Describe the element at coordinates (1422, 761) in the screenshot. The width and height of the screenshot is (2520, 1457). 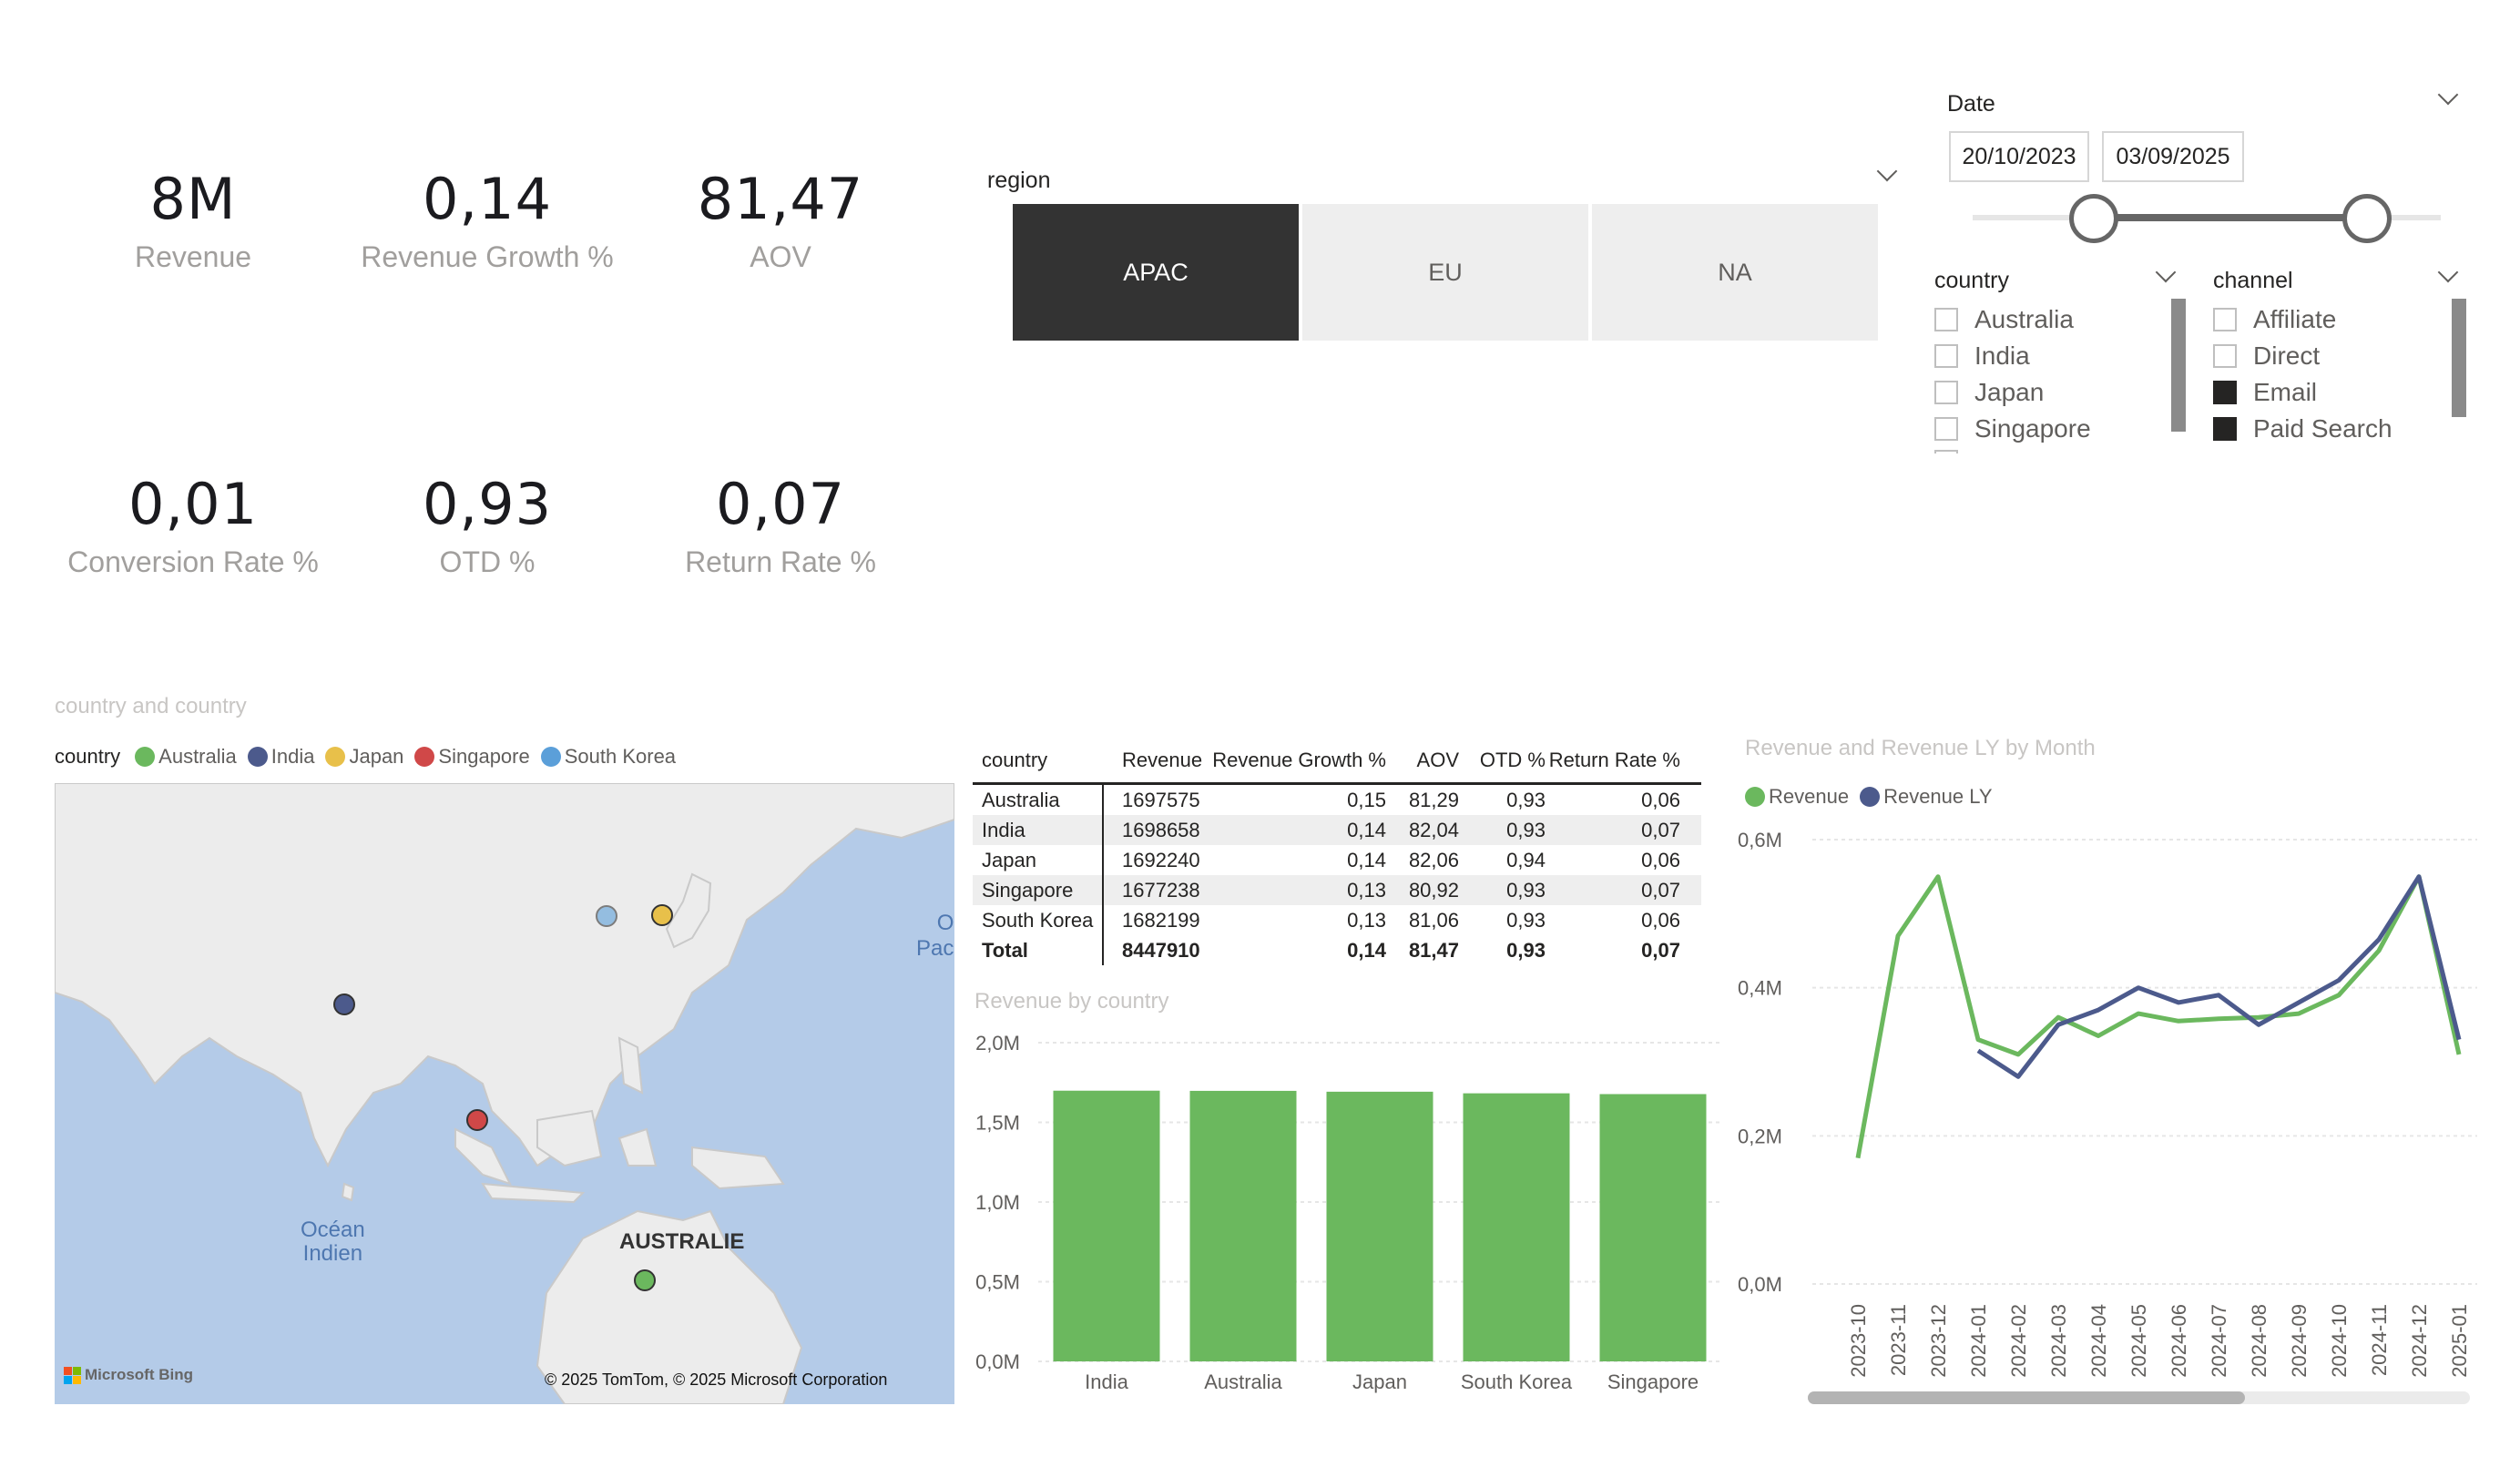
I see `col-header: AOV` at that location.